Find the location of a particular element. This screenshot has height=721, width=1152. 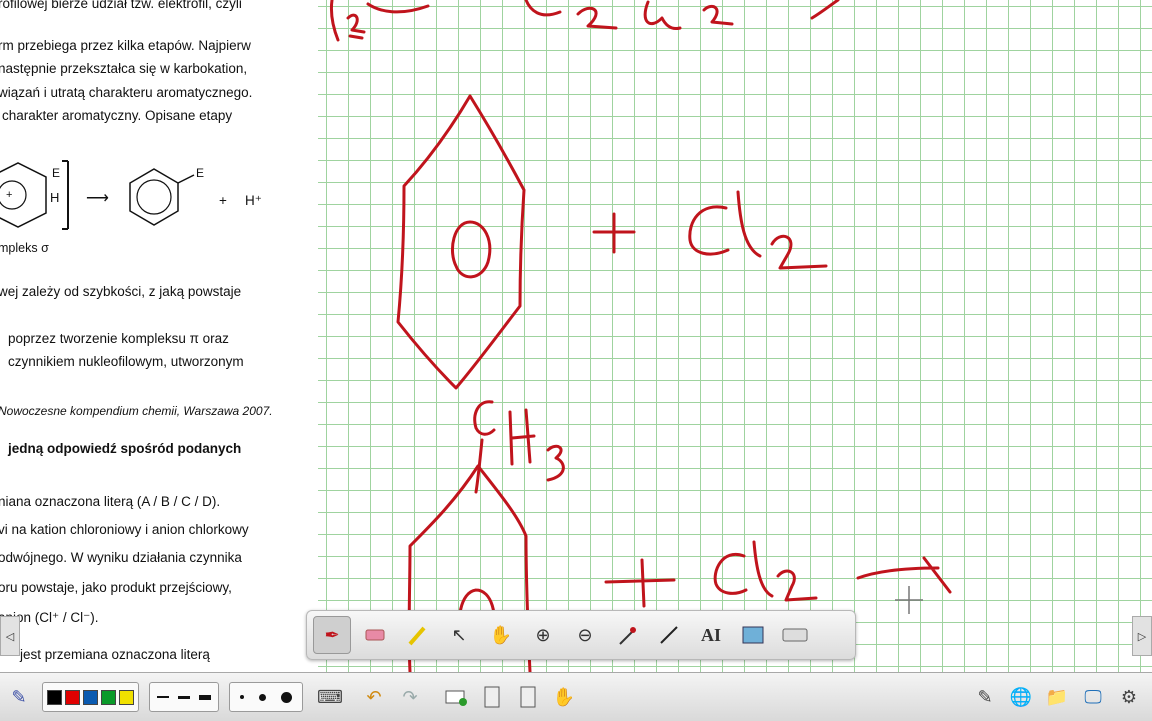

next-page-button is located at coordinates (528, 697).